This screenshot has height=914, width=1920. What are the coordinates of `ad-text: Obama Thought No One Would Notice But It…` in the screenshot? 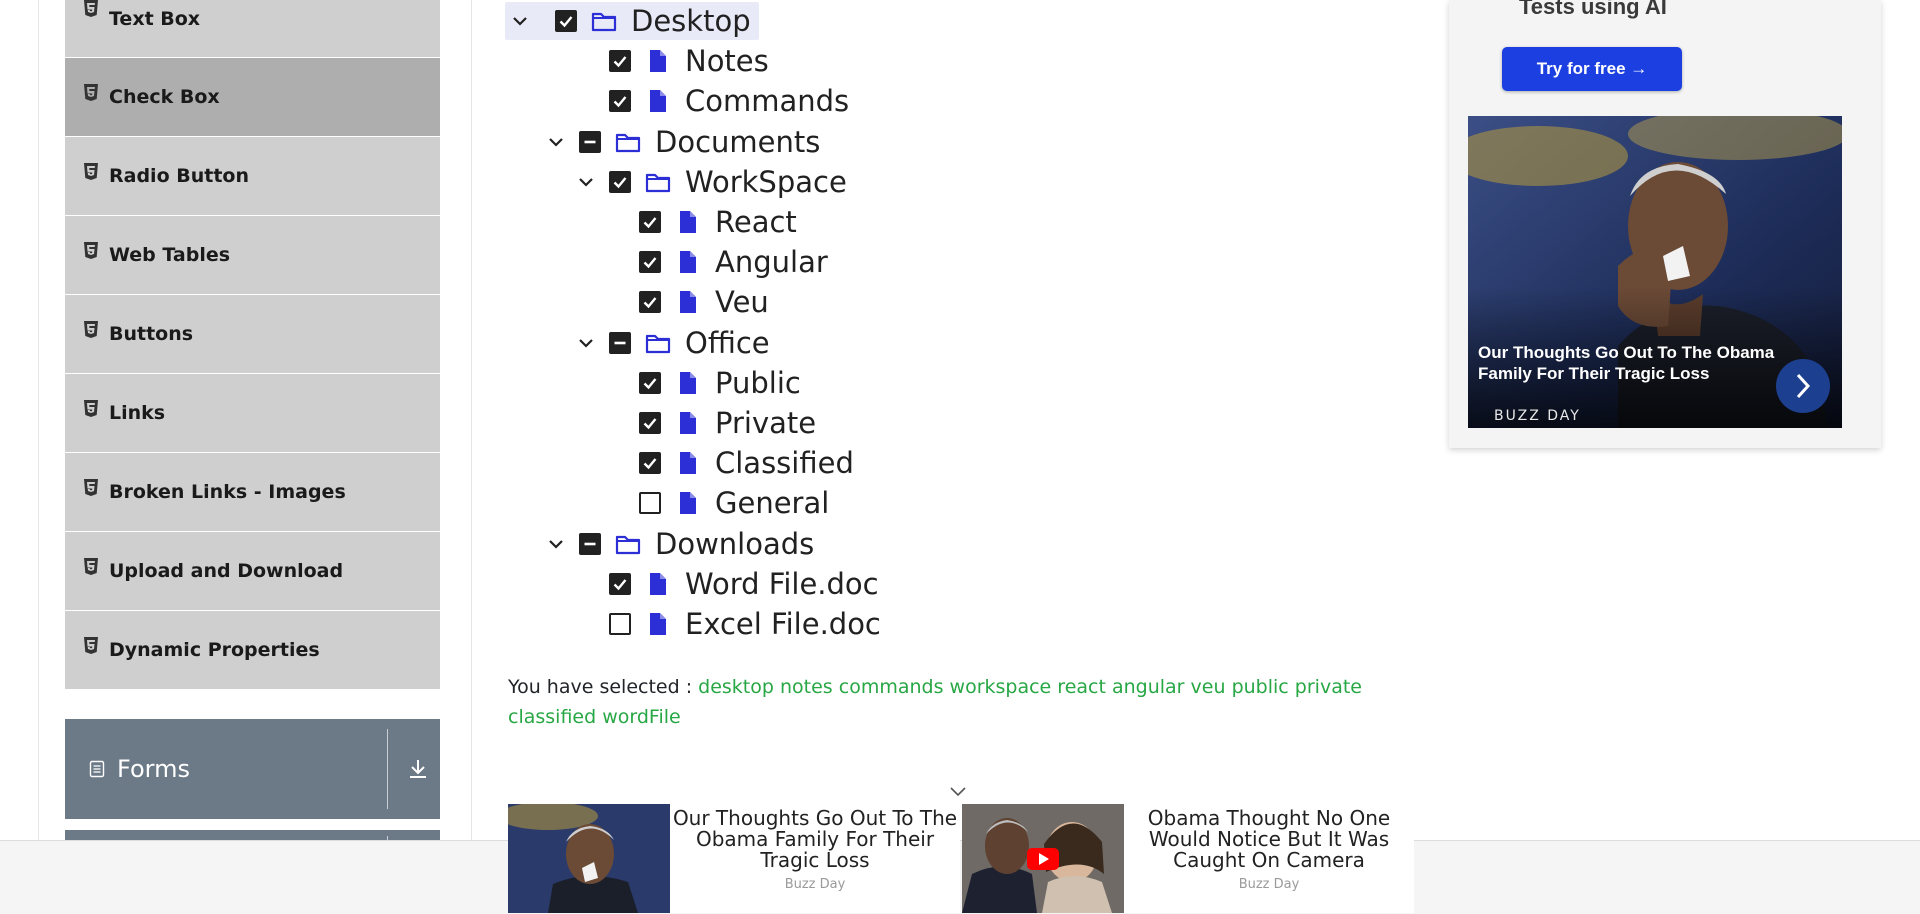 It's located at (1269, 858).